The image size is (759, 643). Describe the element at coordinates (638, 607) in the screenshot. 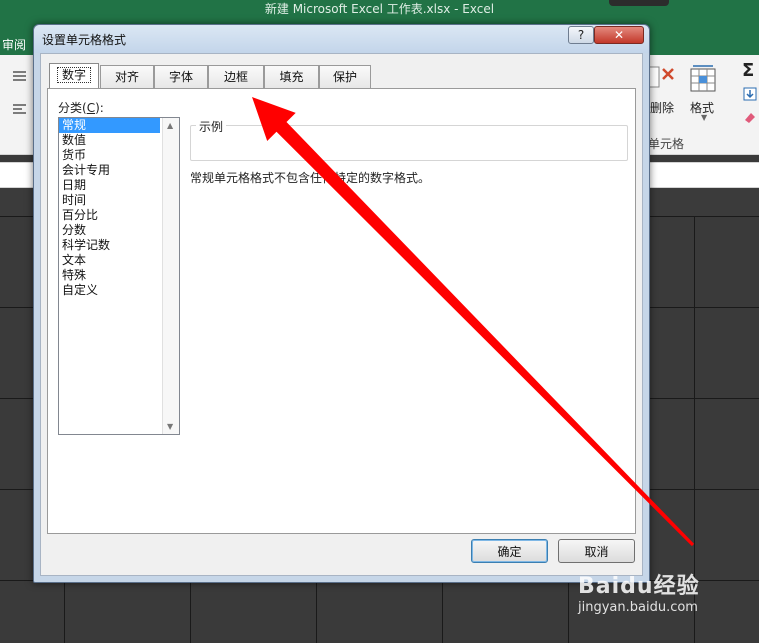

I see `watermark-url: jingyan.baidu.com` at that location.